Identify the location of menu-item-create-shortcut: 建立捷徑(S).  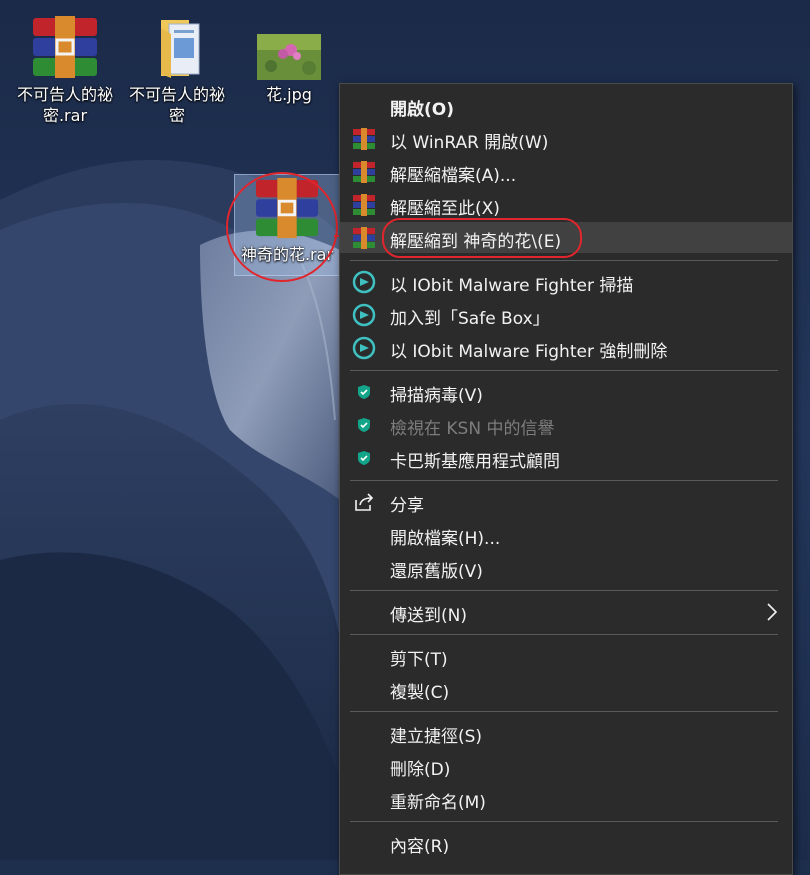
(566, 732).